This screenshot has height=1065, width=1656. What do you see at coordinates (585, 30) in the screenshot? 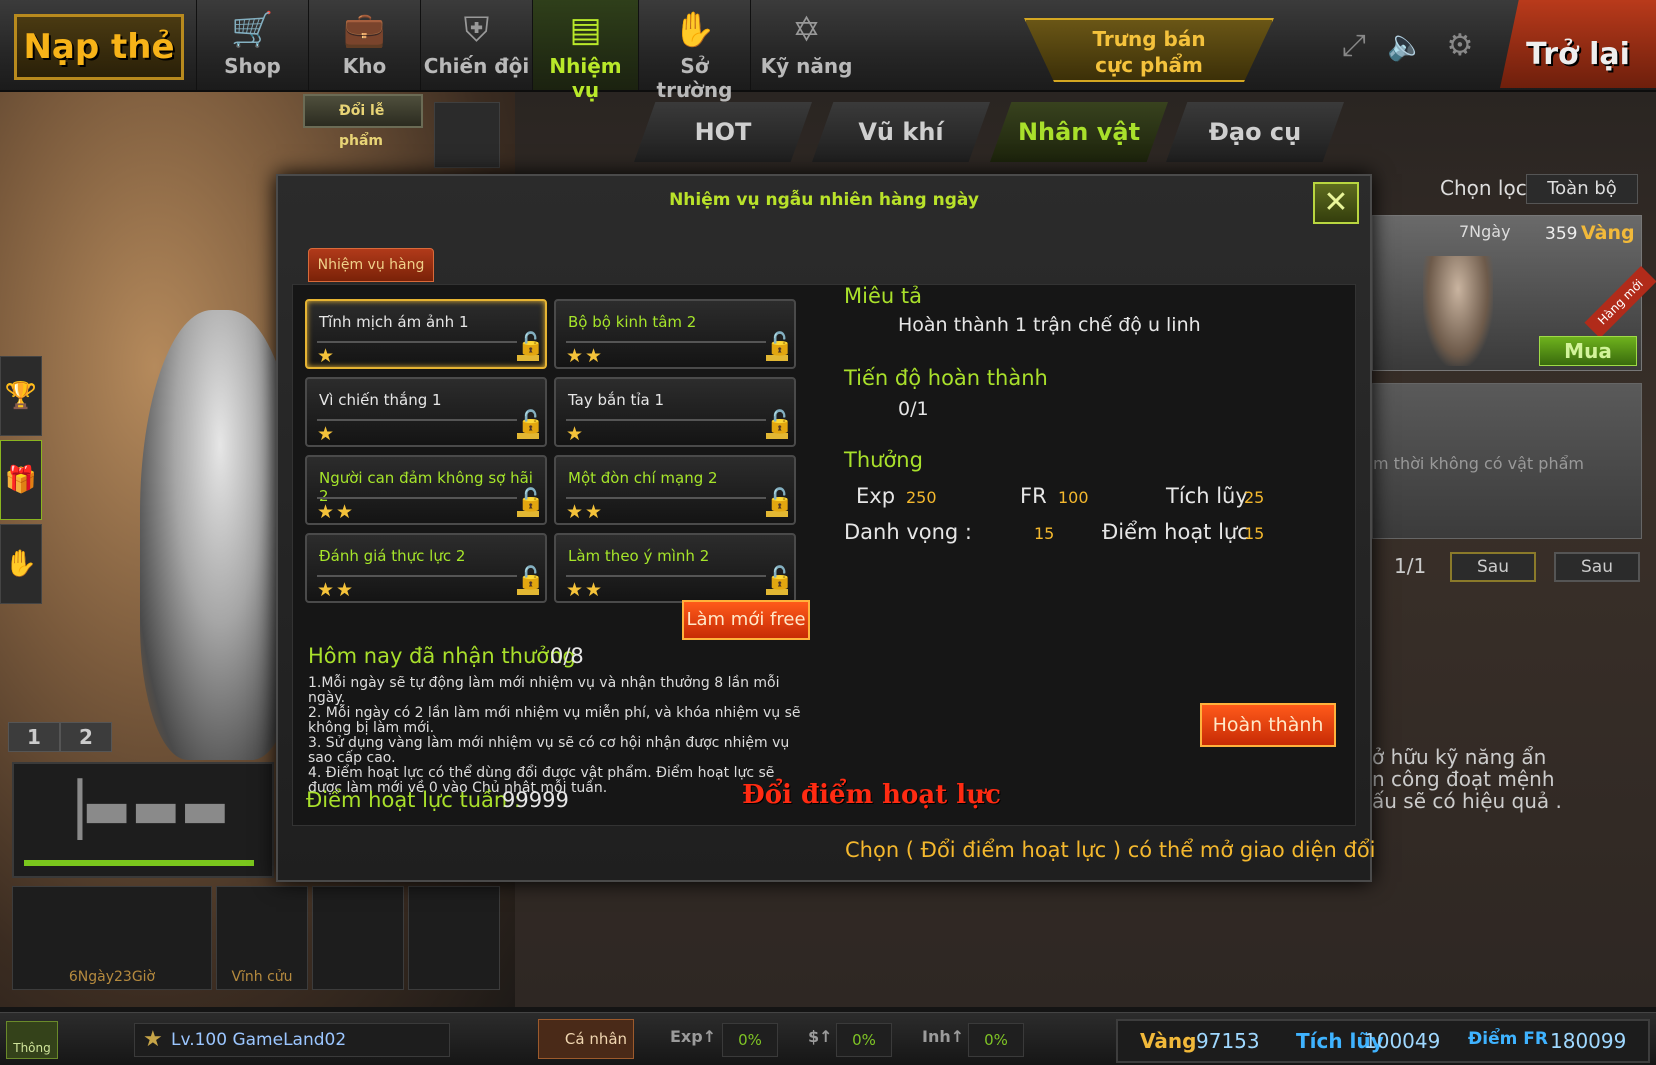
I see `list-icon: ▤` at bounding box center [585, 30].